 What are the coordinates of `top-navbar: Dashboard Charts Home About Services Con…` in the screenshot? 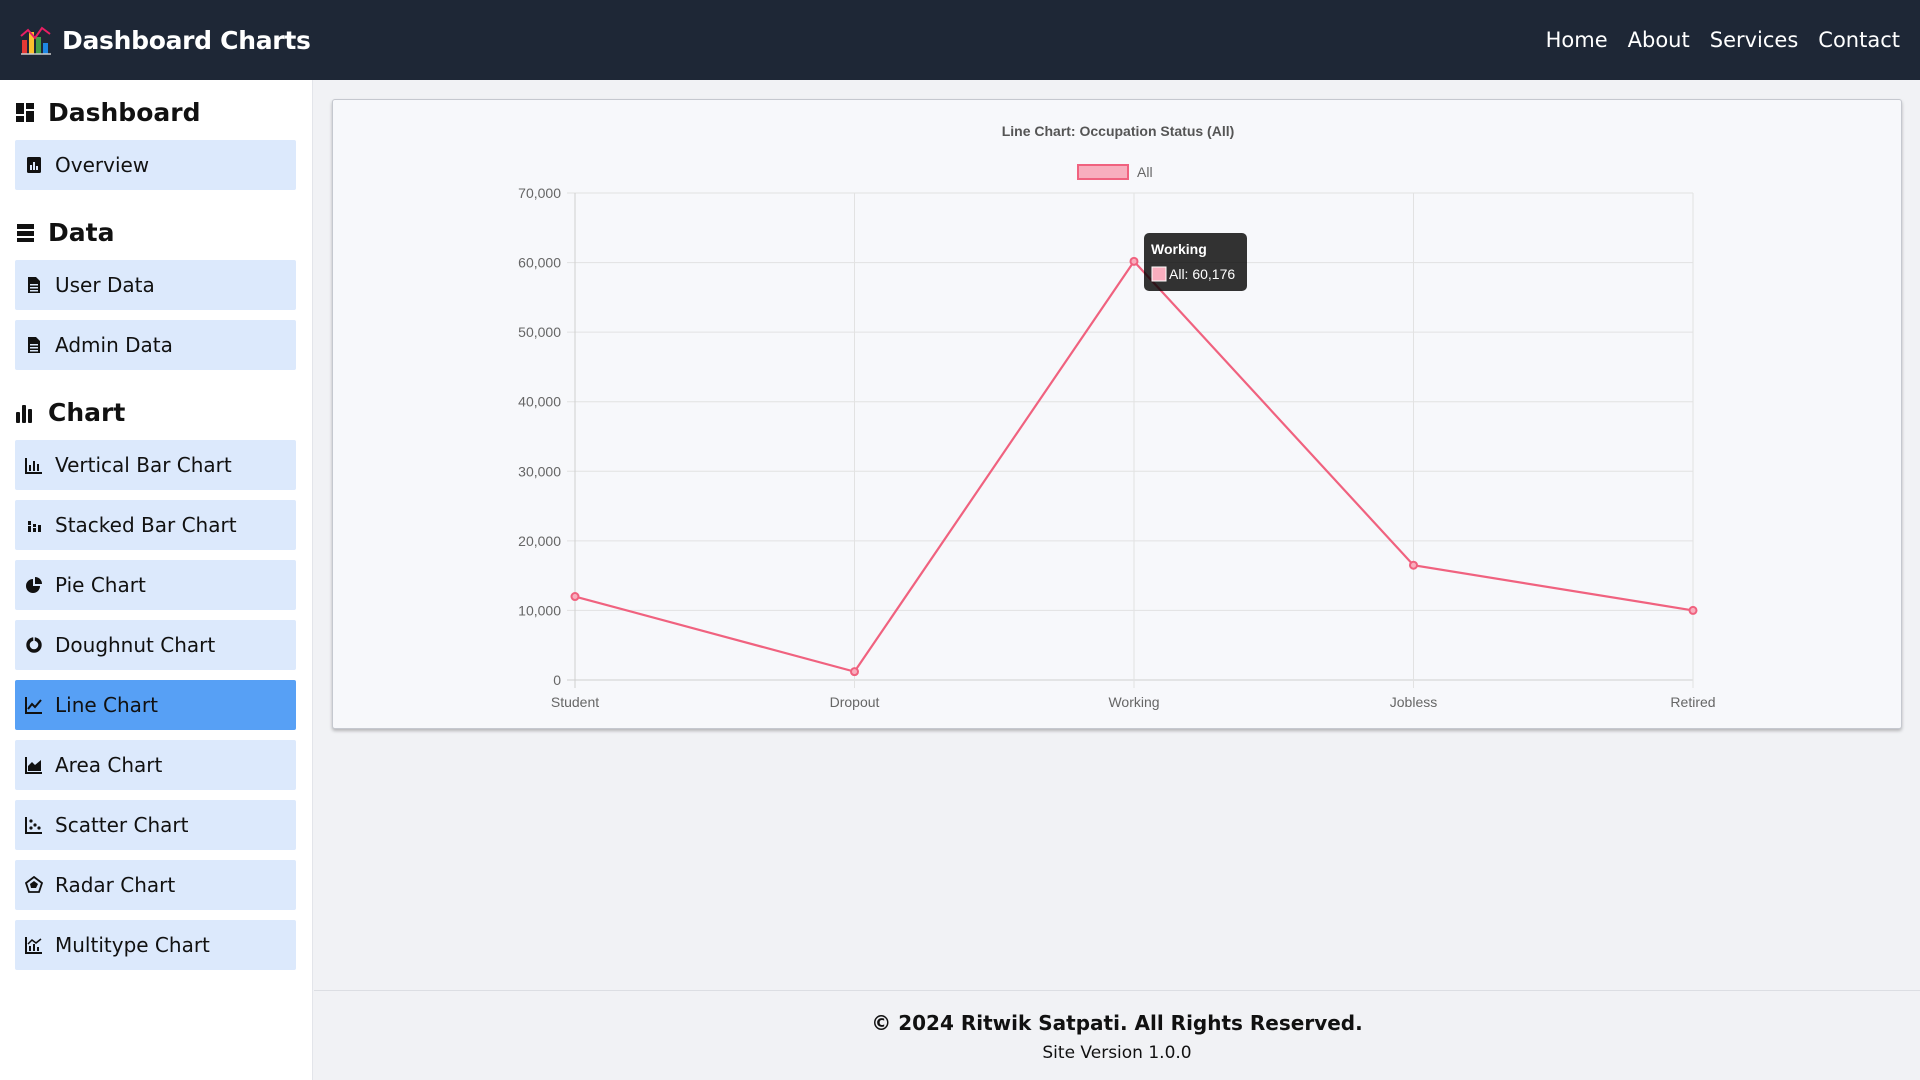 It's located at (960, 40).